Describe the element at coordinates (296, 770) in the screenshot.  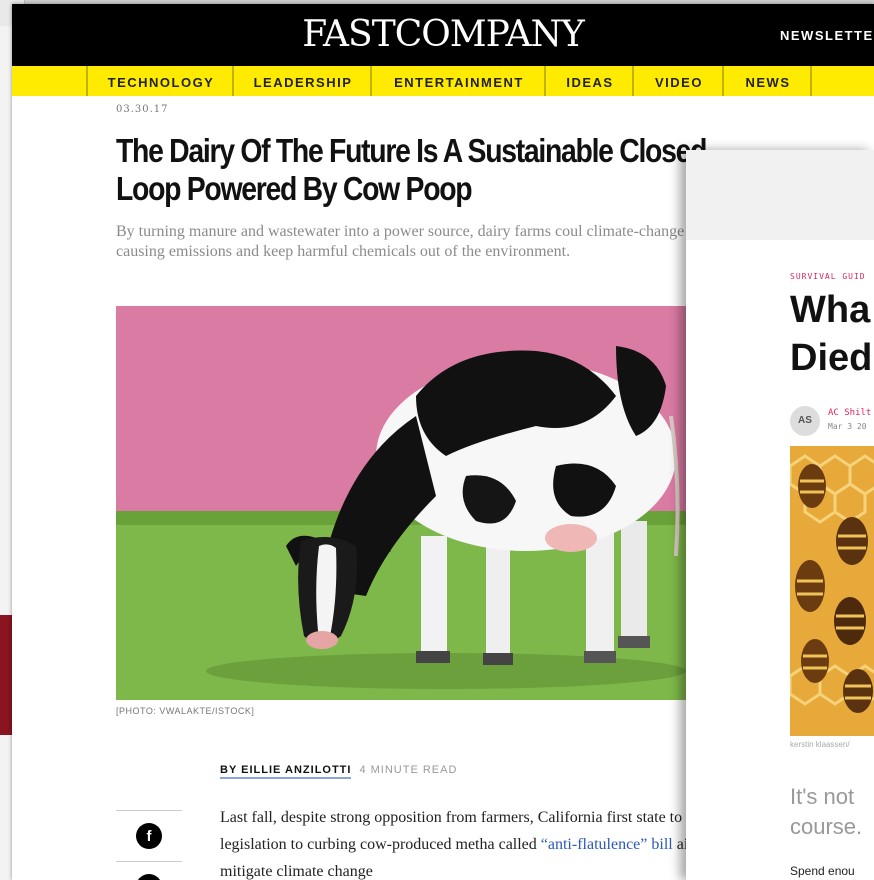
I see `author-name: EILLIE ANZILOTTI` at that location.